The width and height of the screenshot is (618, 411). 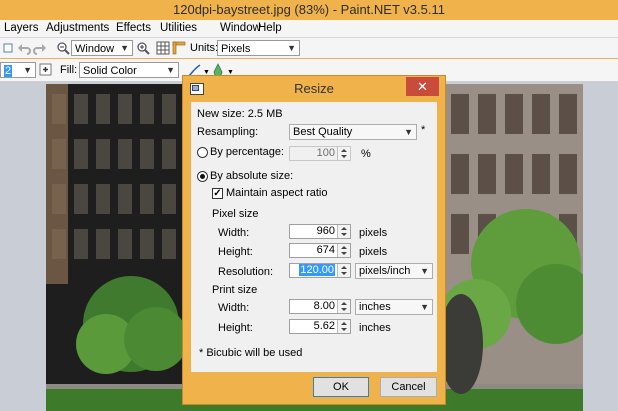 I want to click on main-toolbar: Window ▼ Units: Pixels ▼, so click(x=309, y=48).